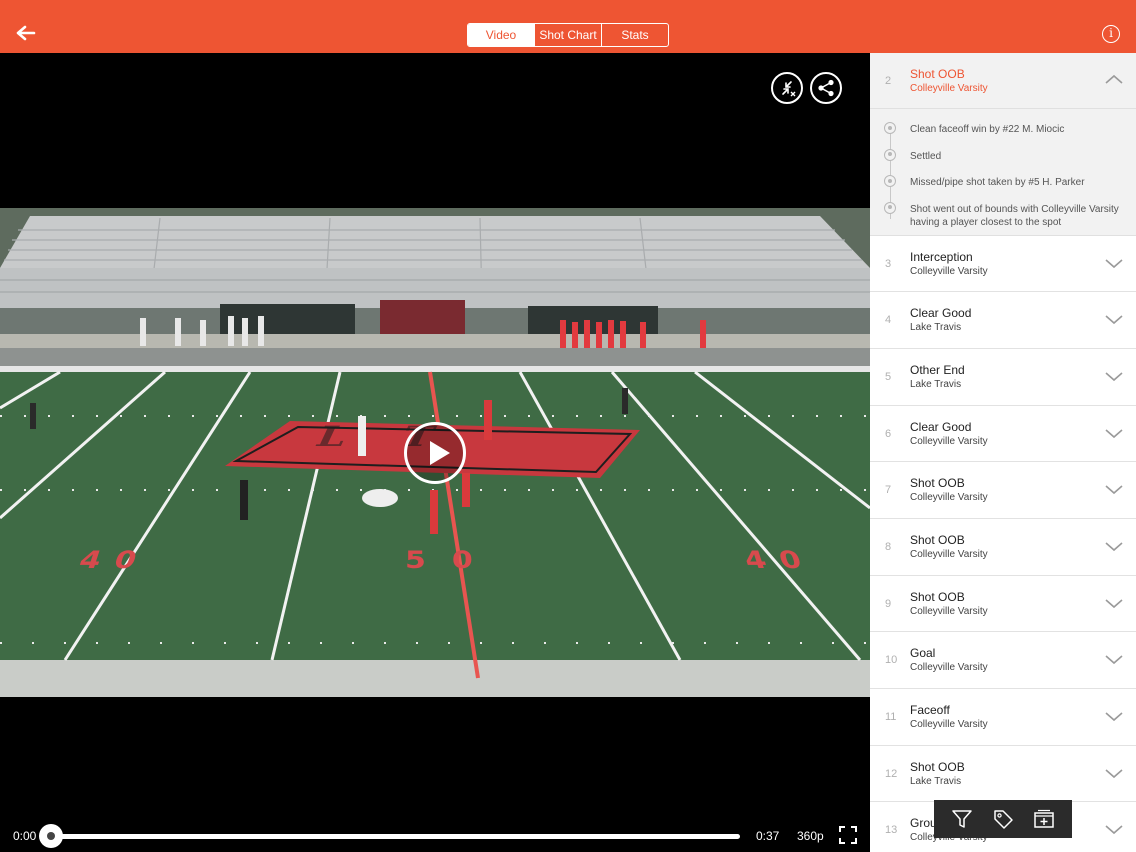 This screenshot has width=1136, height=852. What do you see at coordinates (1003, 490) in the screenshot?
I see `list-item: 7 Shot OOB Colleyville Varsity` at bounding box center [1003, 490].